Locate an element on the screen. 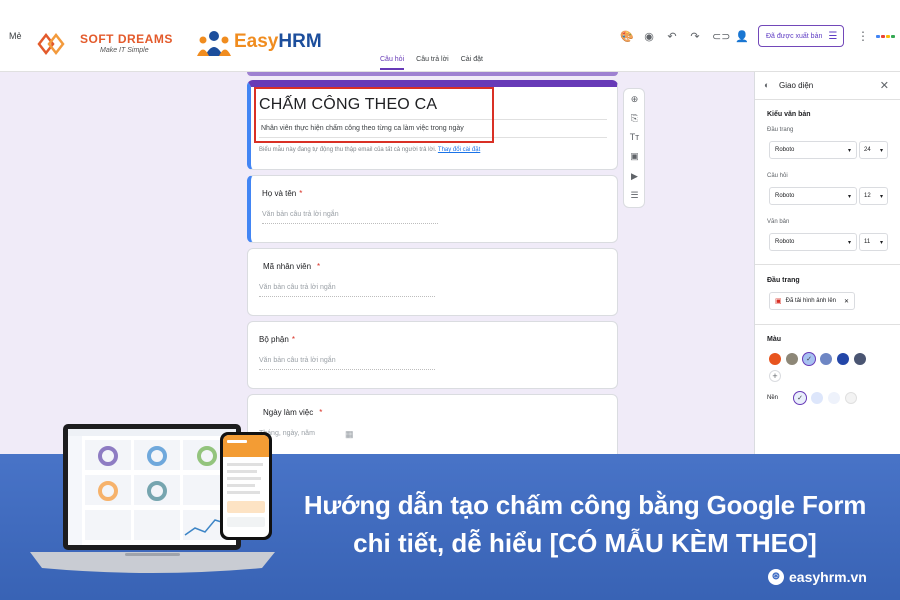 The image size is (900, 600). form-tabs: Câu hỏi Câu trả lời Cài đặt is located at coordinates (431, 63).